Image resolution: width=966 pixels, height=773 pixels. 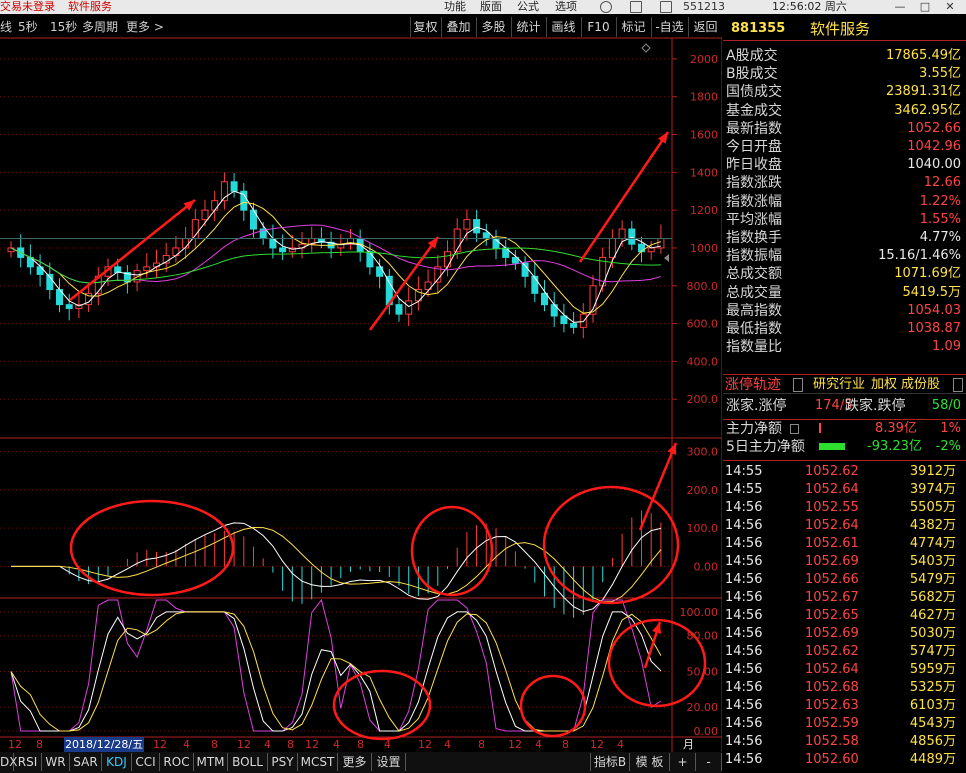 I want to click on tab-template: 模 板, so click(x=650, y=762).